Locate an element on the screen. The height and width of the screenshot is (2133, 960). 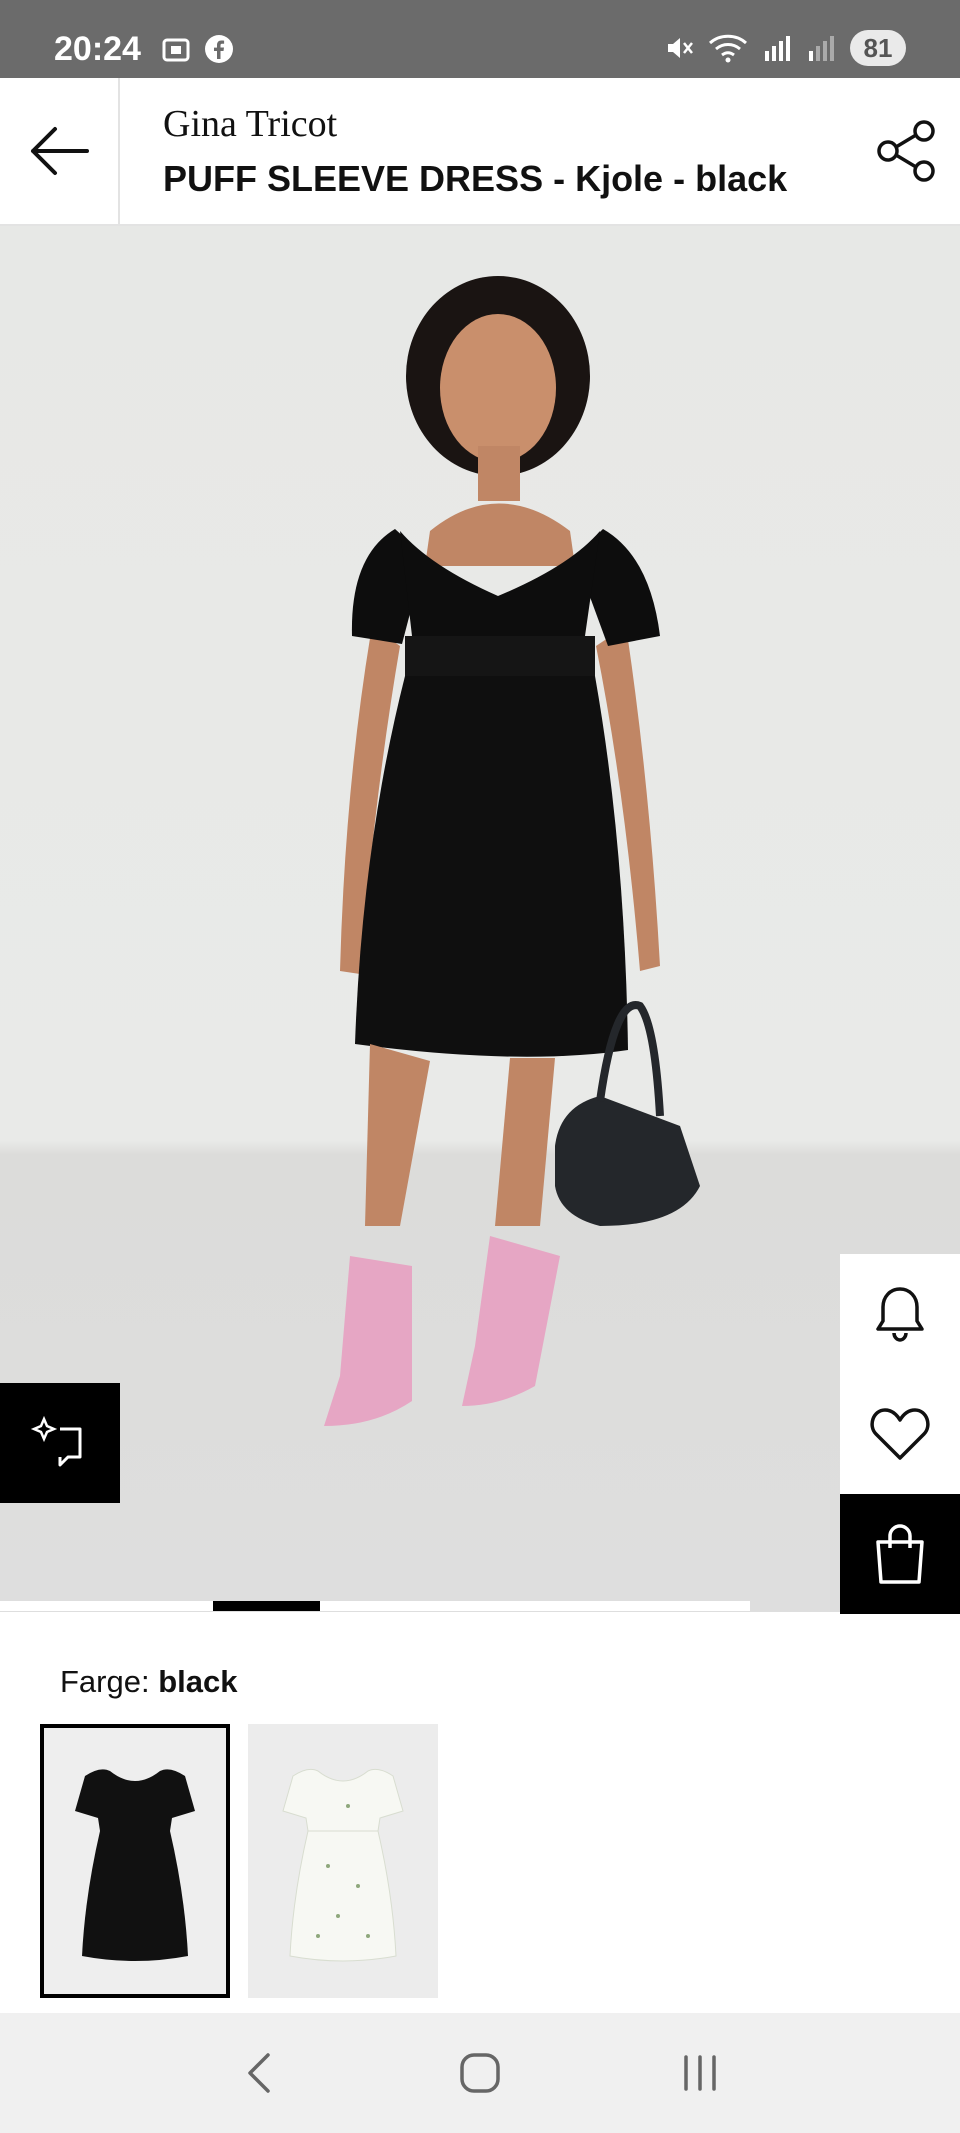
signal-icon is located at coordinates (777, 48).